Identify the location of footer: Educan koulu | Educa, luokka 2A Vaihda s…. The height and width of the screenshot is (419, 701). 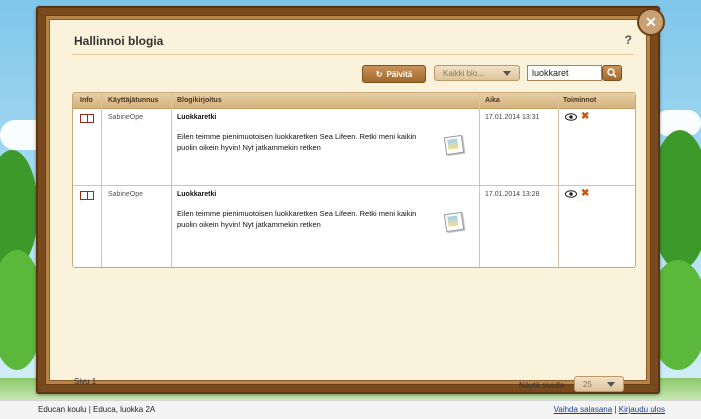
(350, 409).